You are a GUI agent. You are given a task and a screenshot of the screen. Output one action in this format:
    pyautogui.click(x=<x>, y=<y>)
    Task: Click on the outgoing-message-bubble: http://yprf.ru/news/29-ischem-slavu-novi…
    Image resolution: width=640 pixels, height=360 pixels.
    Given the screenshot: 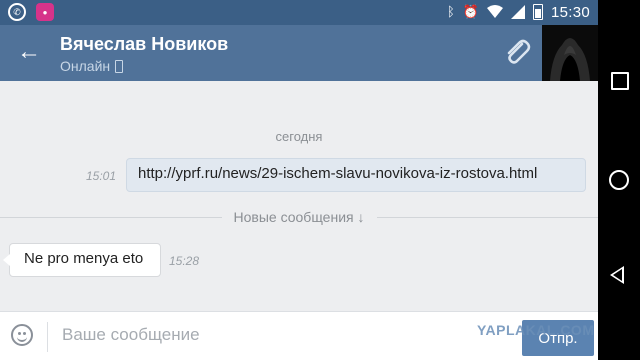 What is the action you would take?
    pyautogui.click(x=356, y=175)
    